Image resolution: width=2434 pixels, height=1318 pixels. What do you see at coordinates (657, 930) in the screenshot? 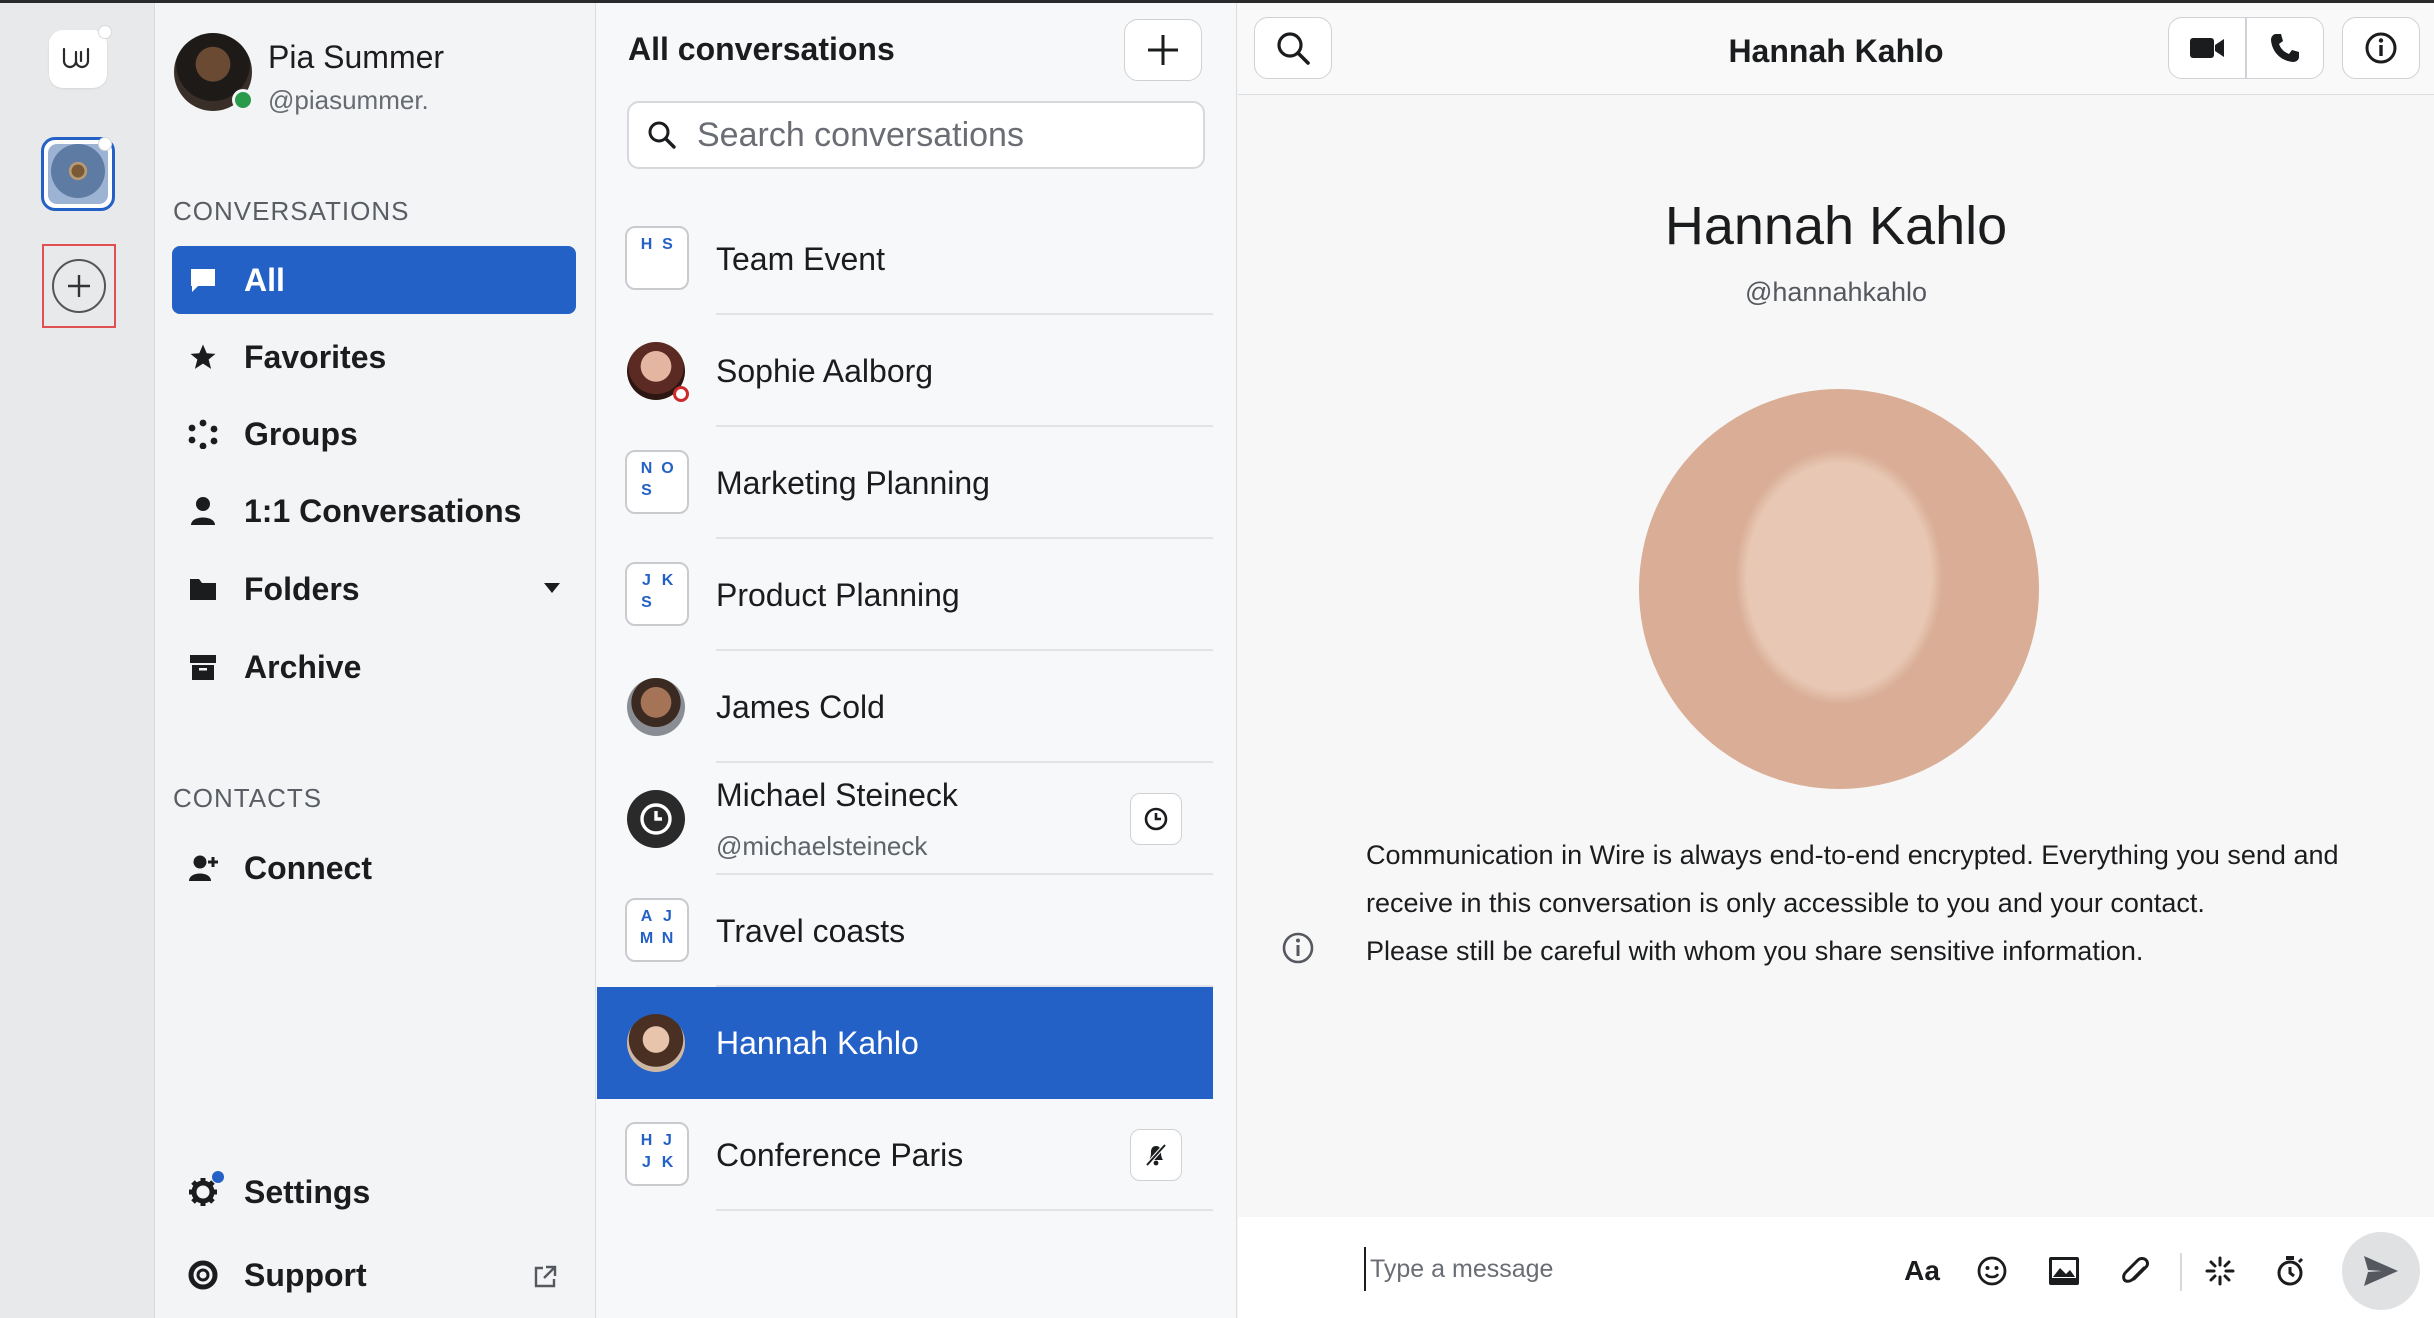
I see `group-avatar: A J M N` at bounding box center [657, 930].